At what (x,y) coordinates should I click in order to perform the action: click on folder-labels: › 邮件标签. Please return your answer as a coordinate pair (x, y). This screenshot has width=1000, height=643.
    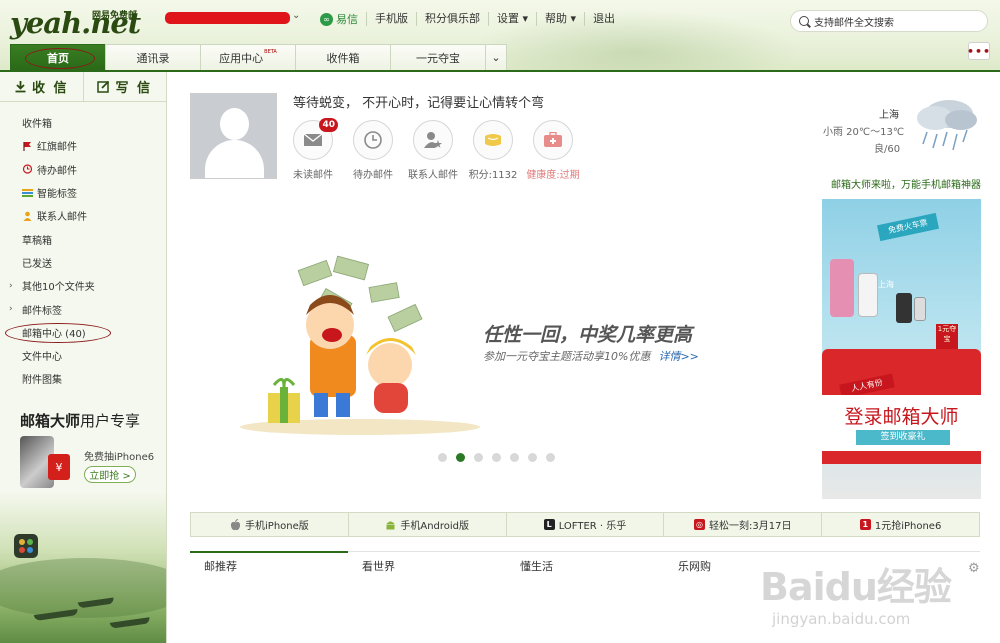
    Looking at the image, I should click on (83, 308).